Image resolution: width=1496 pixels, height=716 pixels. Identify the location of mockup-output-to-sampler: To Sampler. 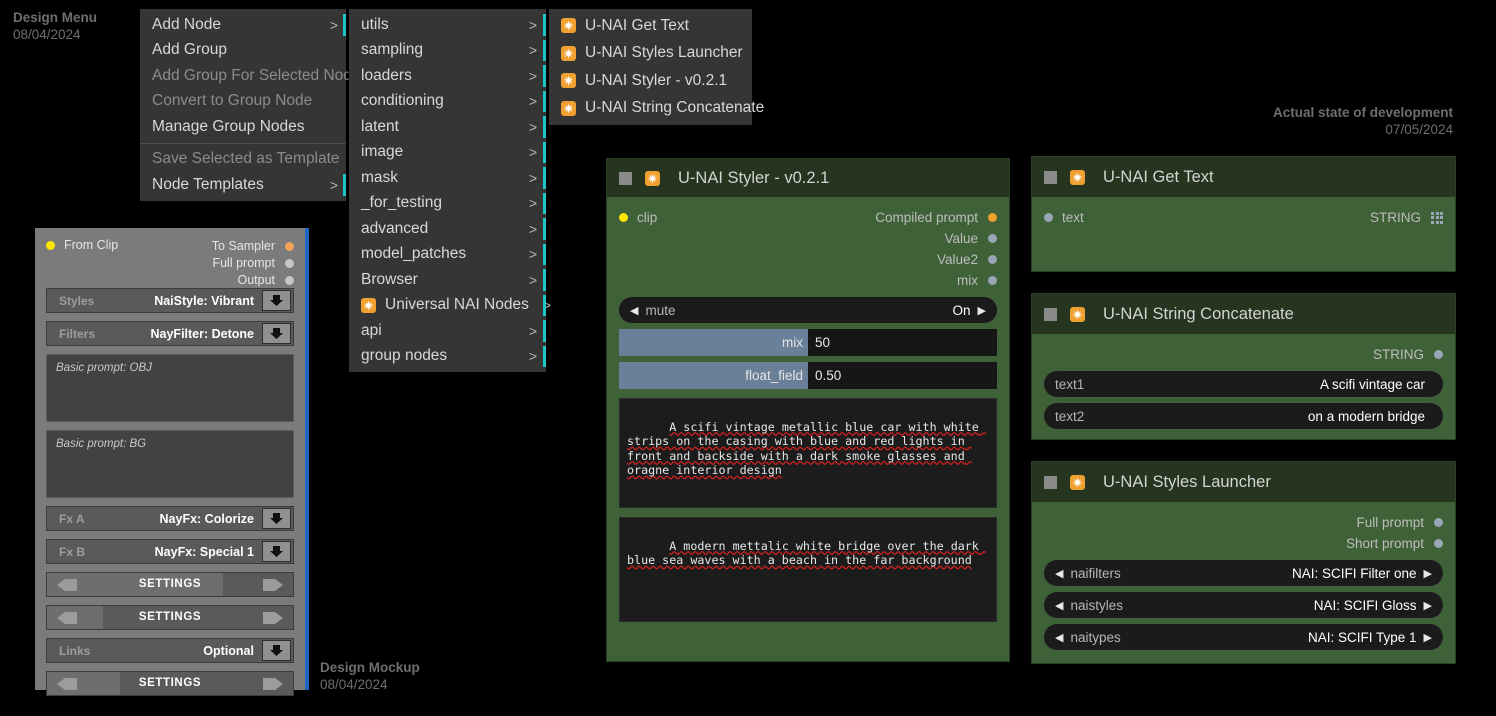
(253, 246).